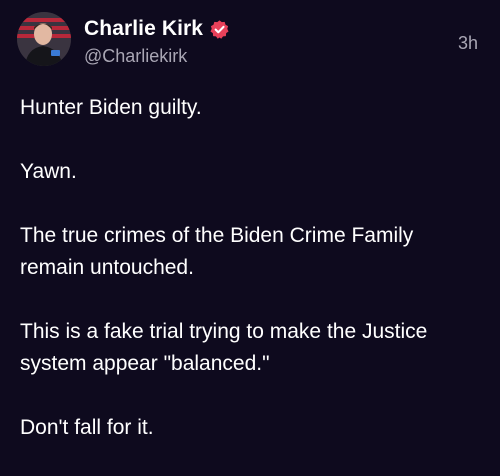 The width and height of the screenshot is (500, 476). I want to click on avatar-image, so click(44, 39).